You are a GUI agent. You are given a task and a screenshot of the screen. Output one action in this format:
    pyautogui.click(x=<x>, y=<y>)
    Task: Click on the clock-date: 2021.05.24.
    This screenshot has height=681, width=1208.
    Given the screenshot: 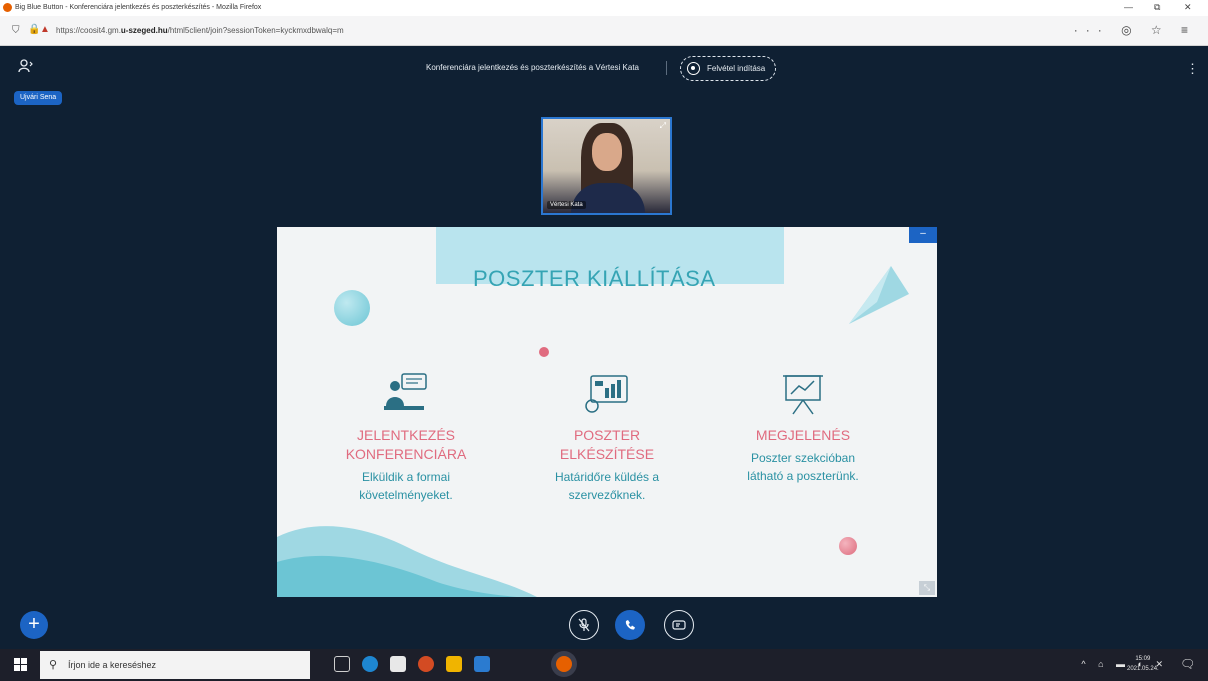 What is the action you would take?
    pyautogui.click(x=1143, y=669)
    